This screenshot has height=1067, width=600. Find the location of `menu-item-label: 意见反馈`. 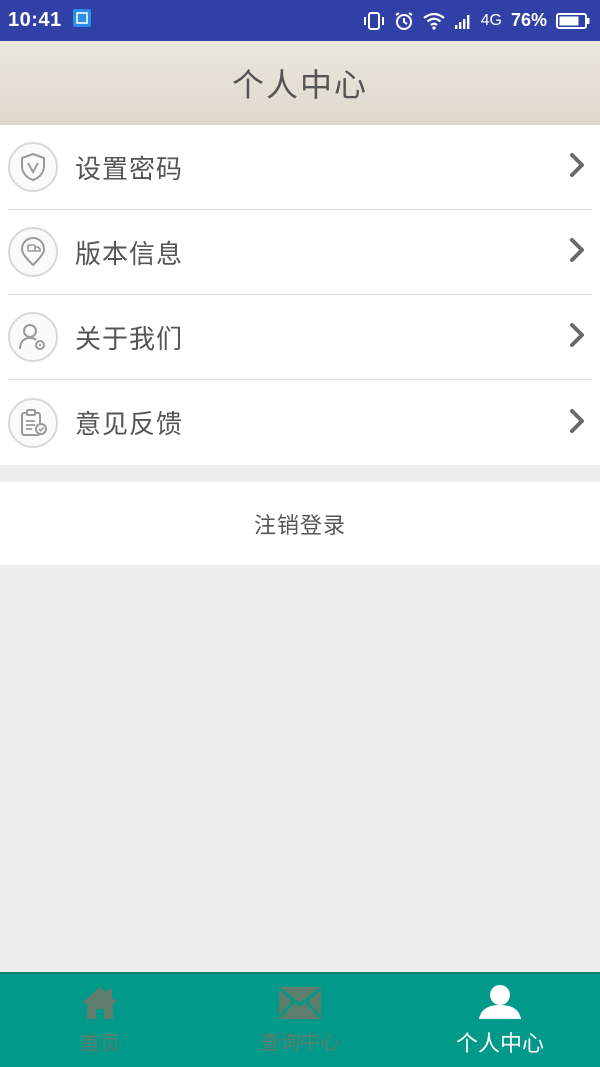

menu-item-label: 意见反馈 is located at coordinates (129, 425).